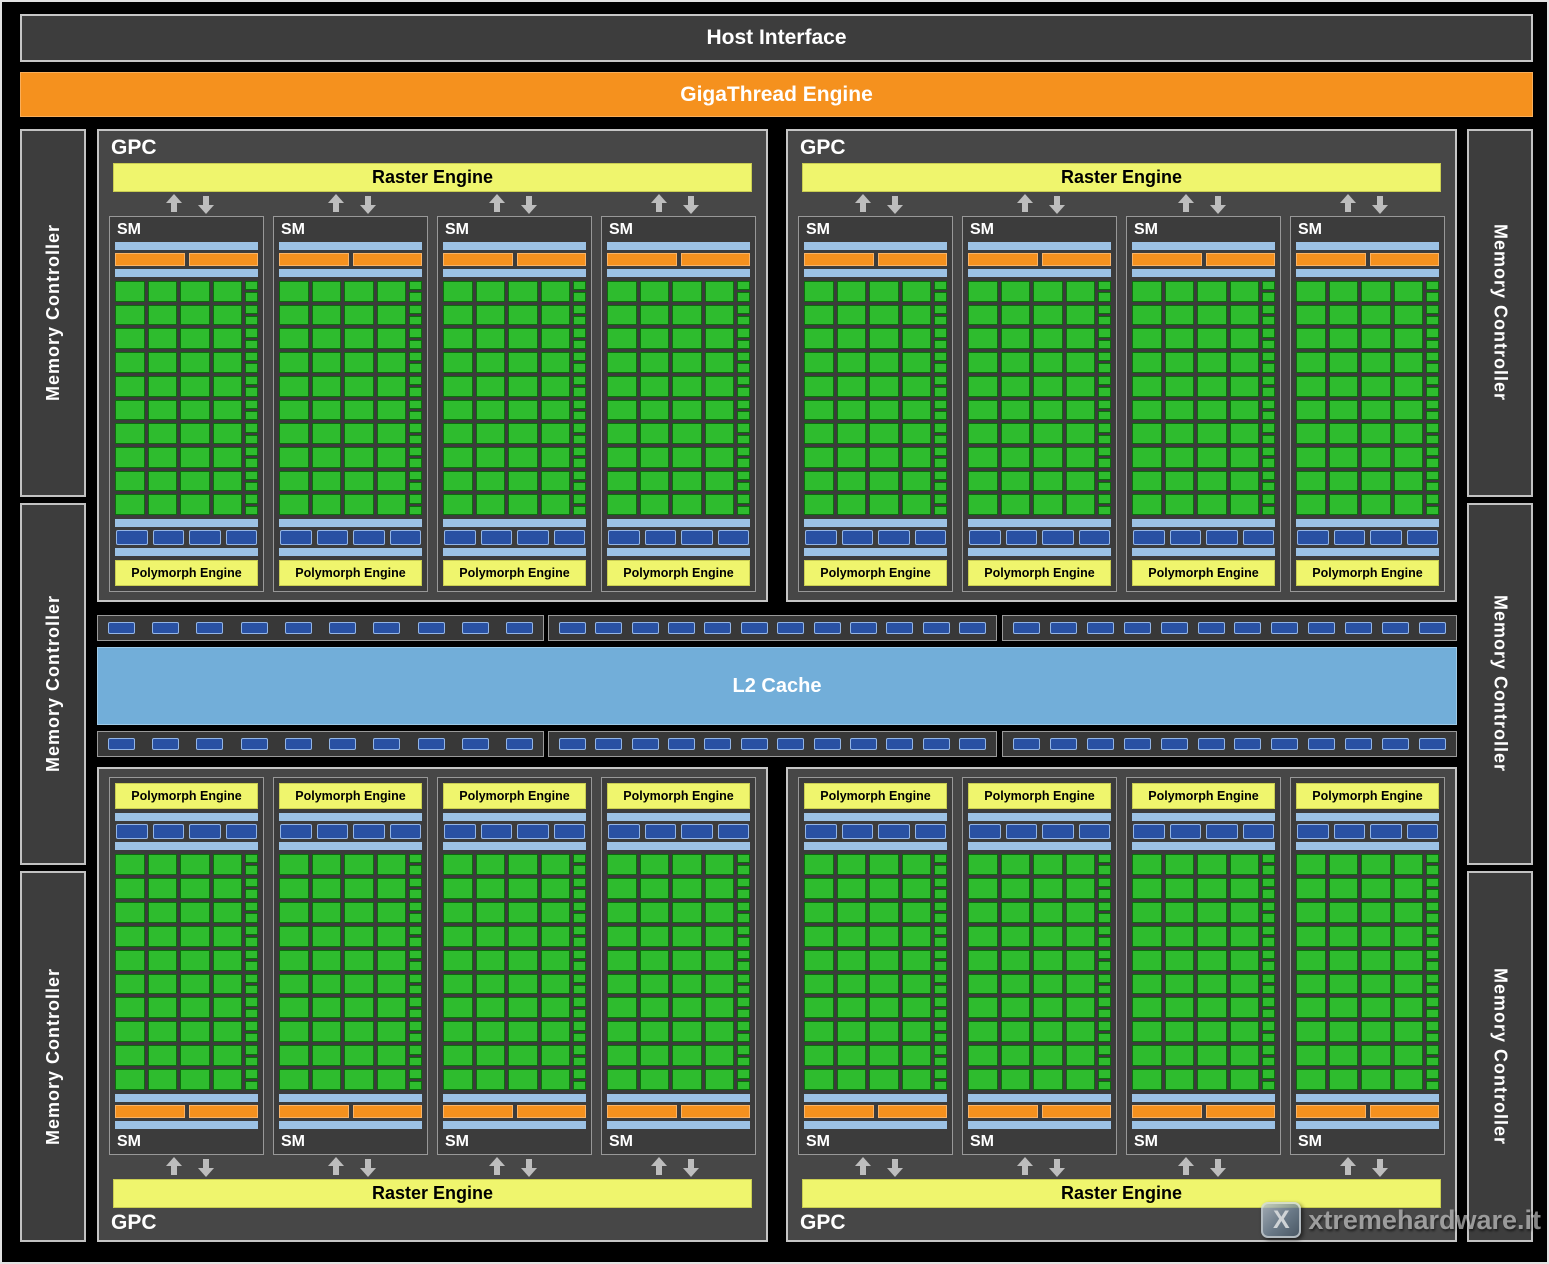 The width and height of the screenshot is (1549, 1264). What do you see at coordinates (678, 1125) in the screenshot?
I see `instruction-cache-bar` at bounding box center [678, 1125].